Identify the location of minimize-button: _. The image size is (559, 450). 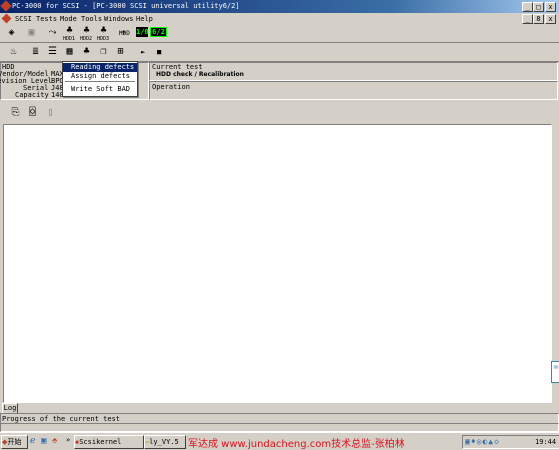
(527, 7).